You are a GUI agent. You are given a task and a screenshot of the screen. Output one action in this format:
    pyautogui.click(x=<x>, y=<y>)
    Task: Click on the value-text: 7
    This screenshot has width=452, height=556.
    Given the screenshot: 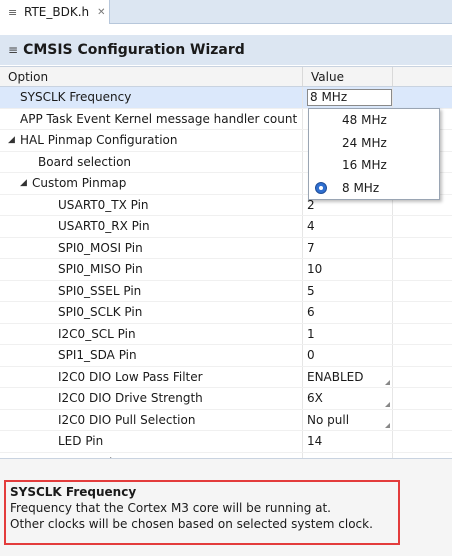 What is the action you would take?
    pyautogui.click(x=311, y=247)
    